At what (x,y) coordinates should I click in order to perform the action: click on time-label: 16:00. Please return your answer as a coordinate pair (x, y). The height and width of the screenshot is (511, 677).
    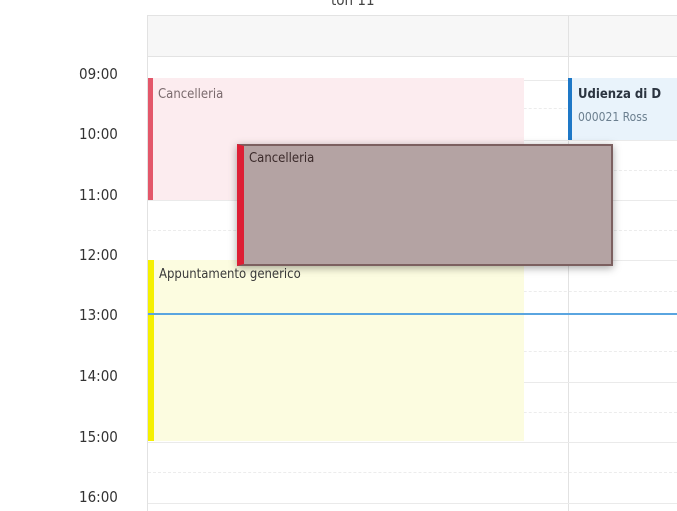
    Looking at the image, I should click on (98, 497).